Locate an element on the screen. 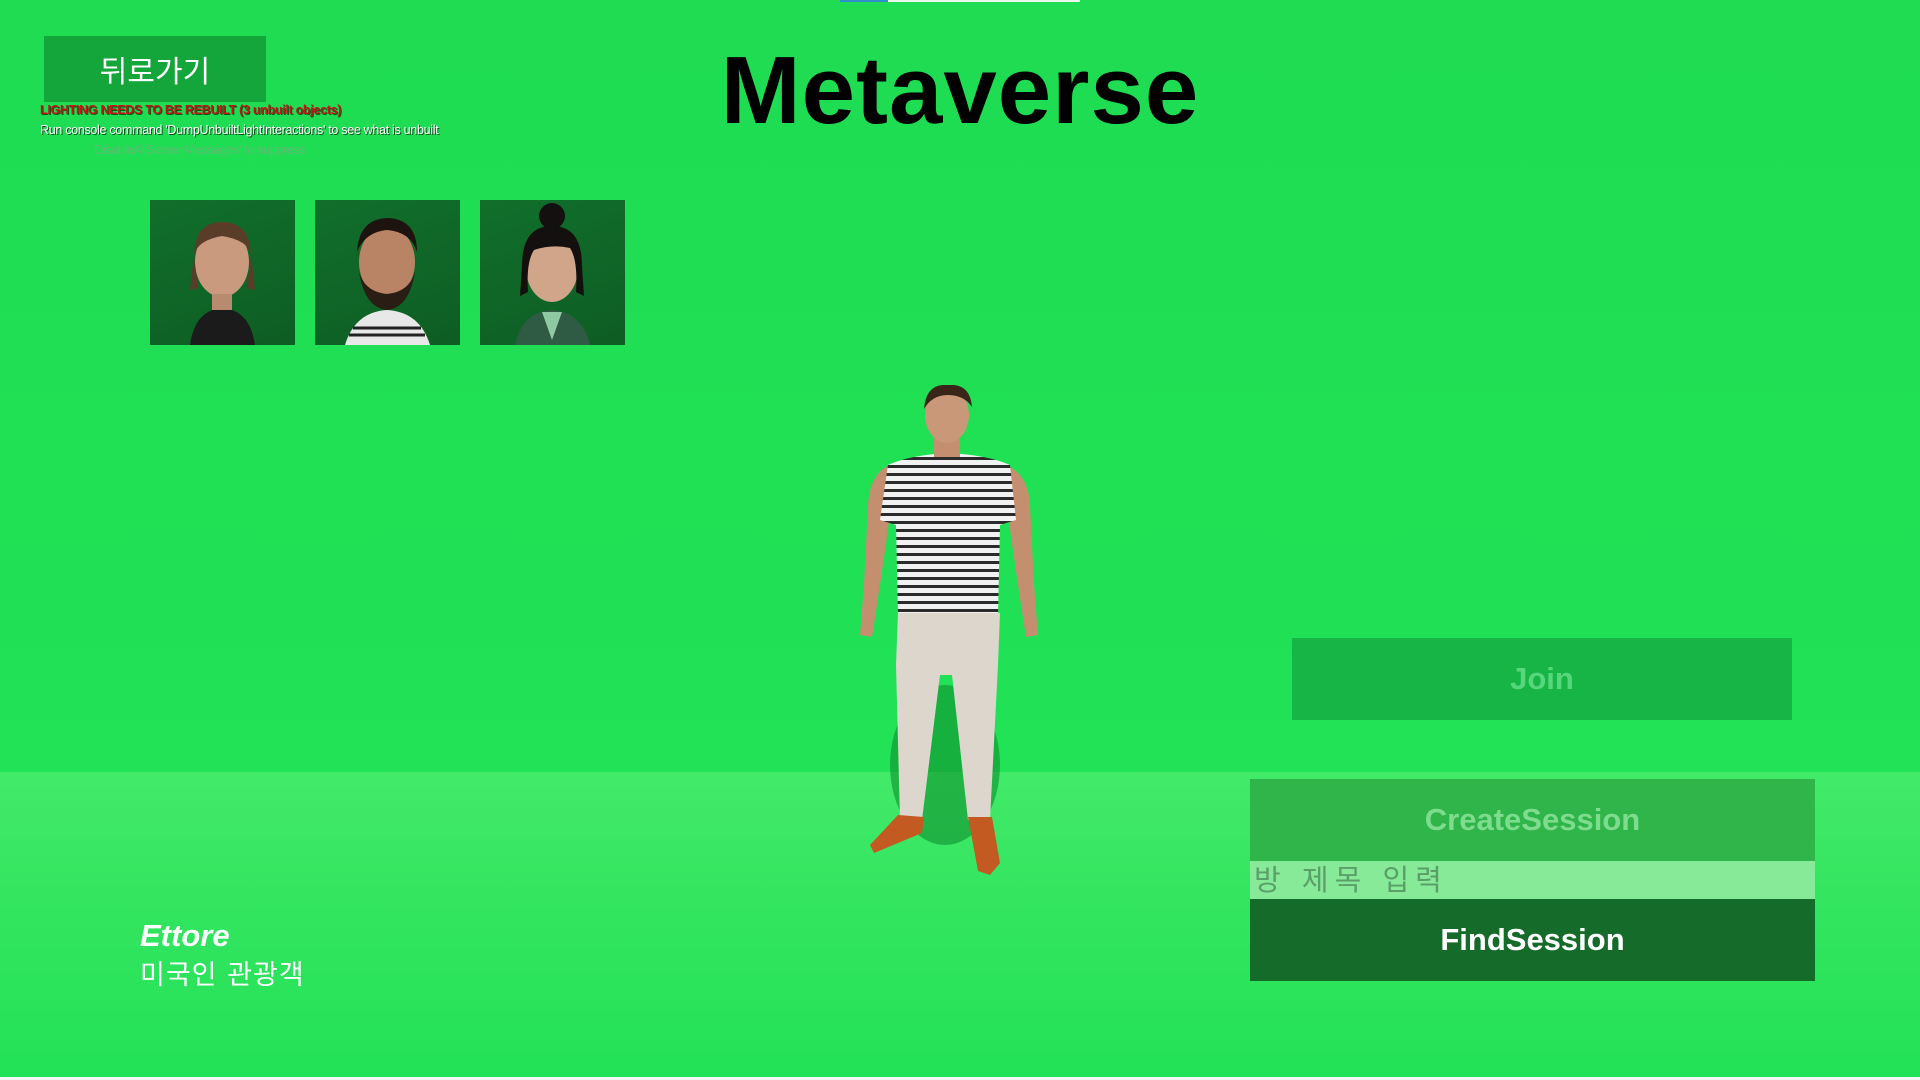 The image size is (1920, 1080). character-avatar is located at coordinates (949, 630).